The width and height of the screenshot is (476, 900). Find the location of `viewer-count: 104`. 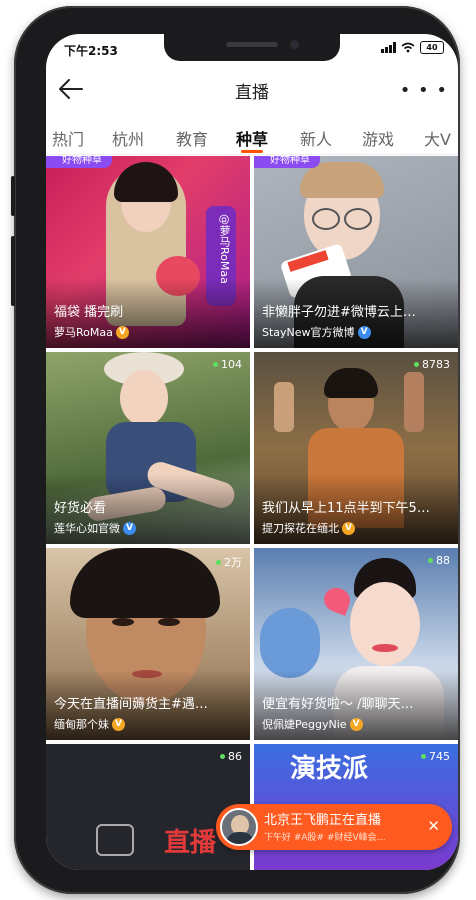

viewer-count: 104 is located at coordinates (227, 364).